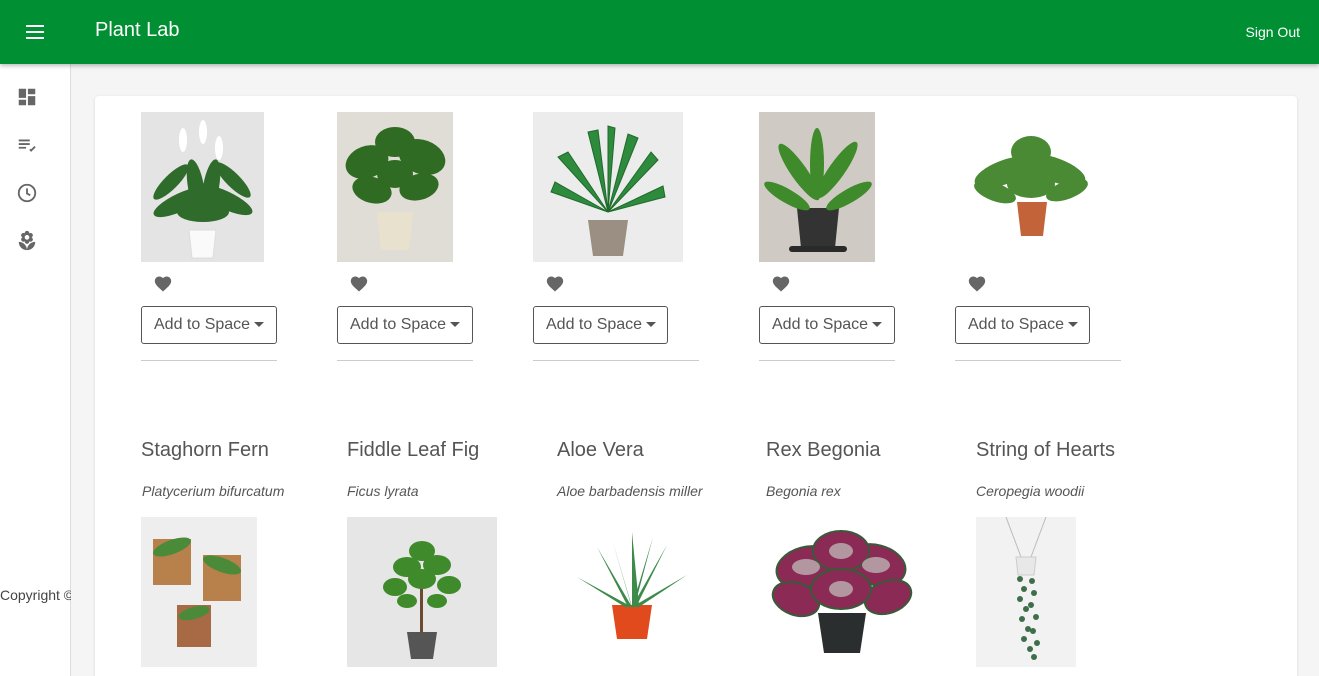 This screenshot has height=676, width=1319. I want to click on plant-name: Fiddle Leaf Fig, so click(413, 450).